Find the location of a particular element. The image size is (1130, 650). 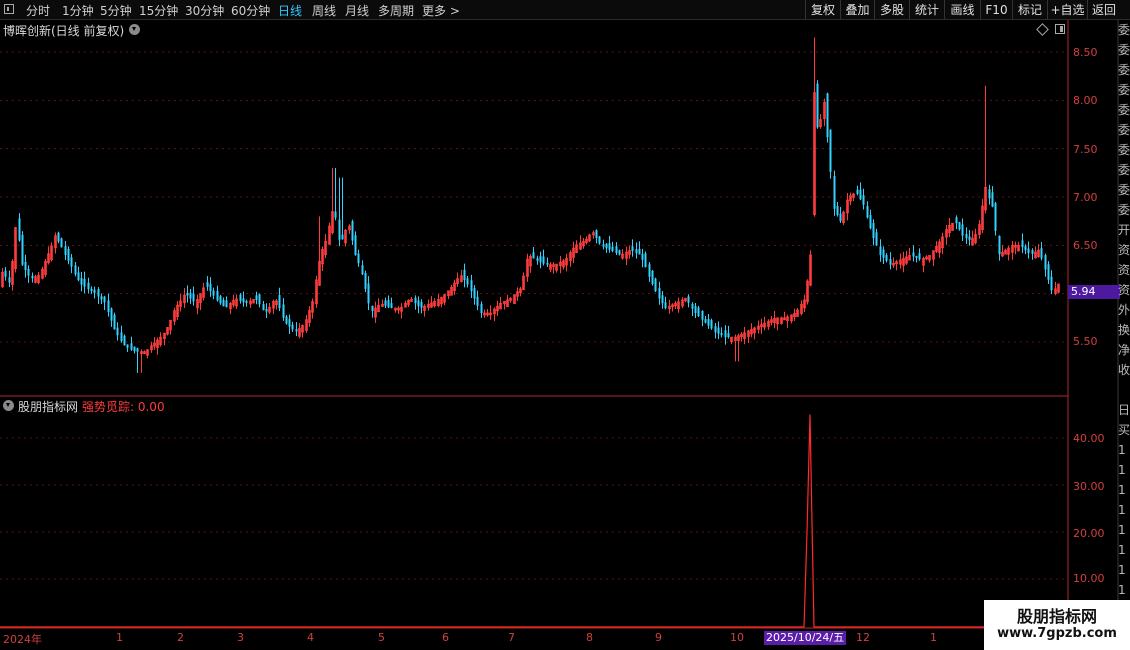

date-tick: 5 is located at coordinates (381, 637).